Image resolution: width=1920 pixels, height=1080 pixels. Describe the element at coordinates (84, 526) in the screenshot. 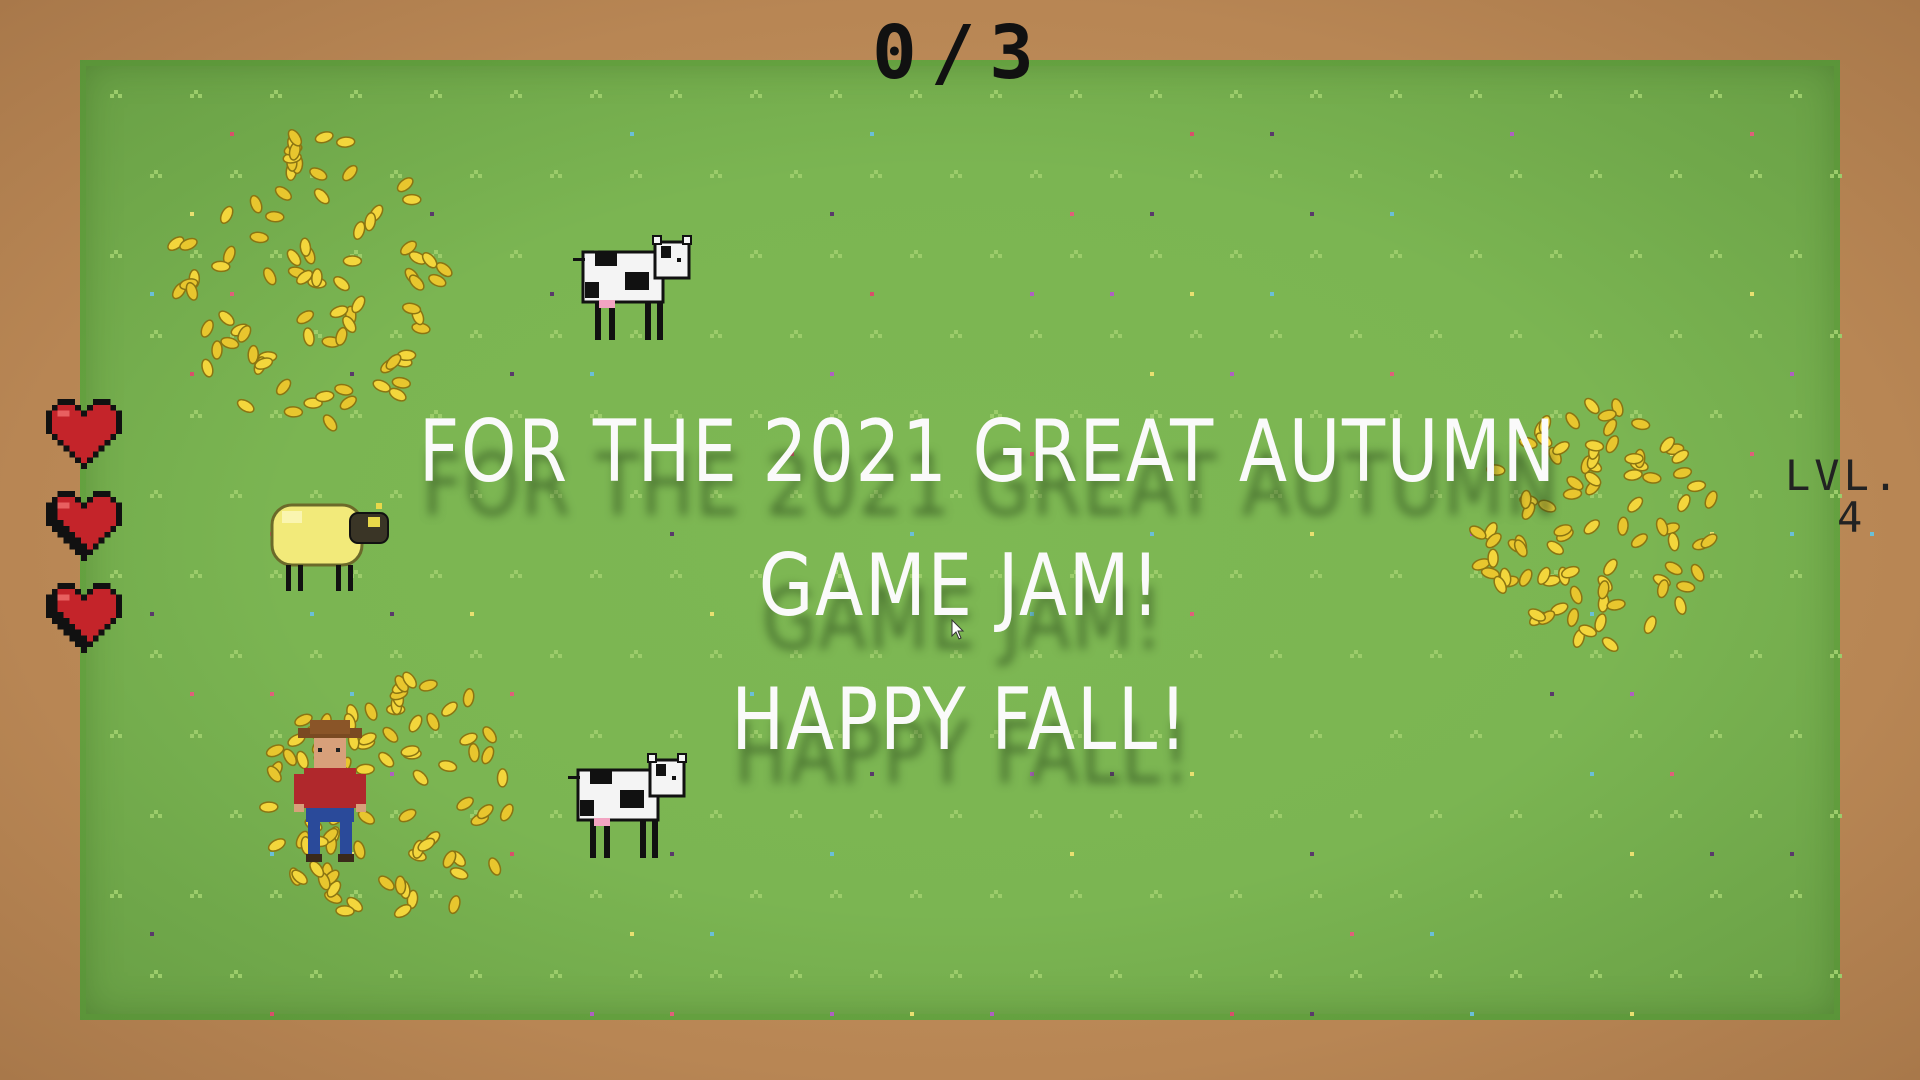

I see `heart-icon` at that location.